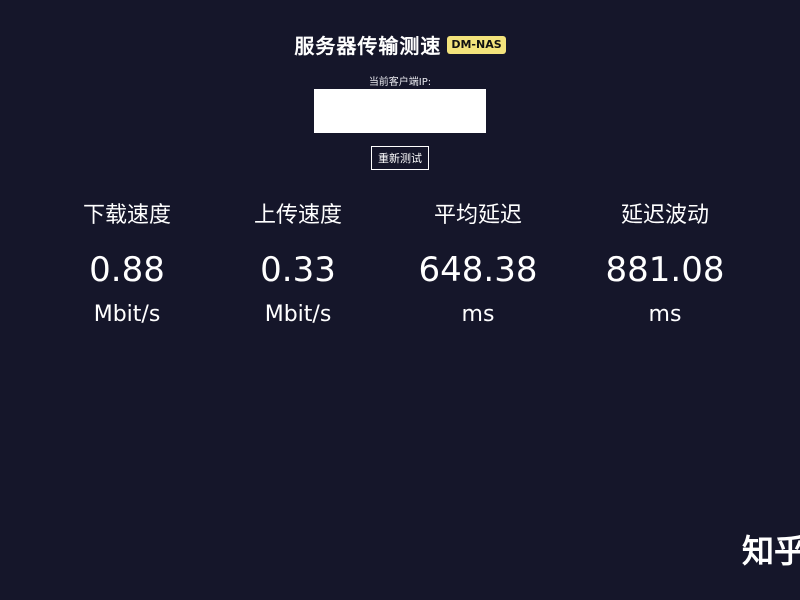 This screenshot has height=600, width=800. I want to click on metric-avg-latency: 平均延迟 648.38 ms, so click(478, 265).